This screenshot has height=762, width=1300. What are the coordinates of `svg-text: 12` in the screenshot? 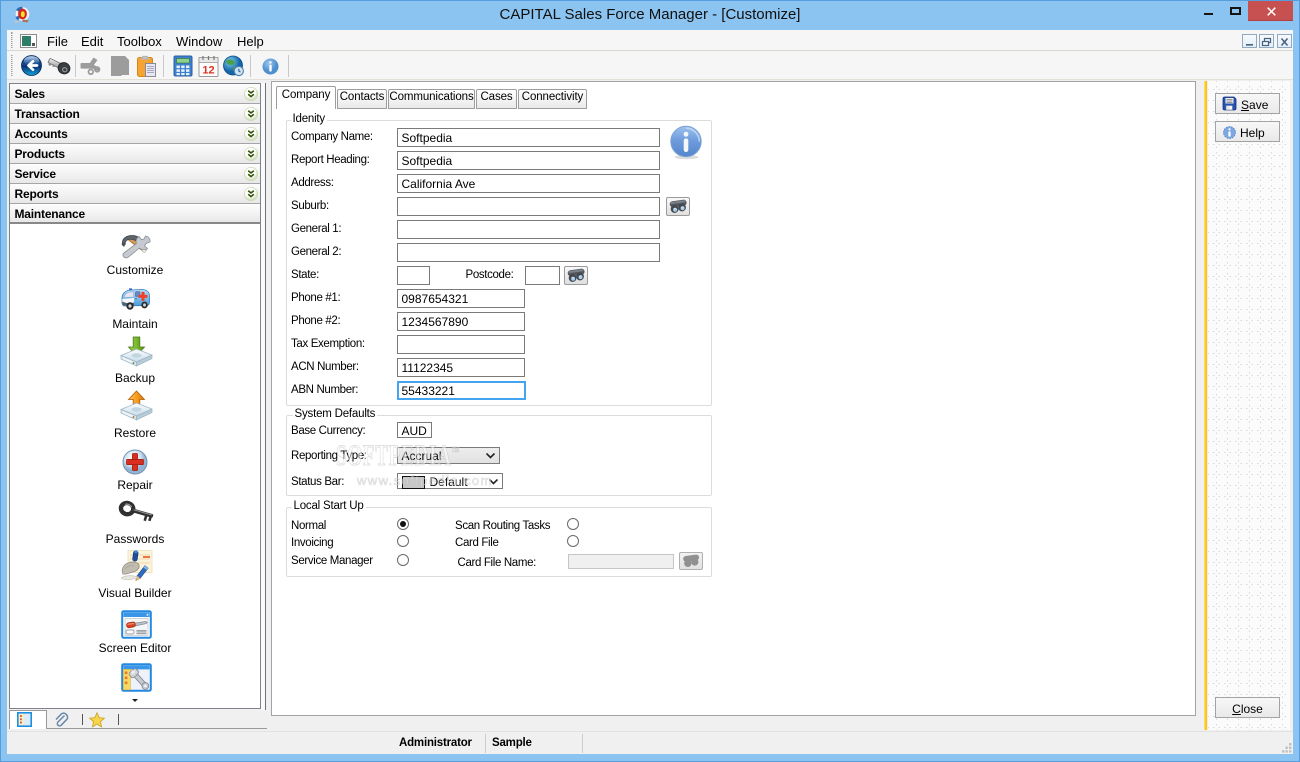 It's located at (208, 71).